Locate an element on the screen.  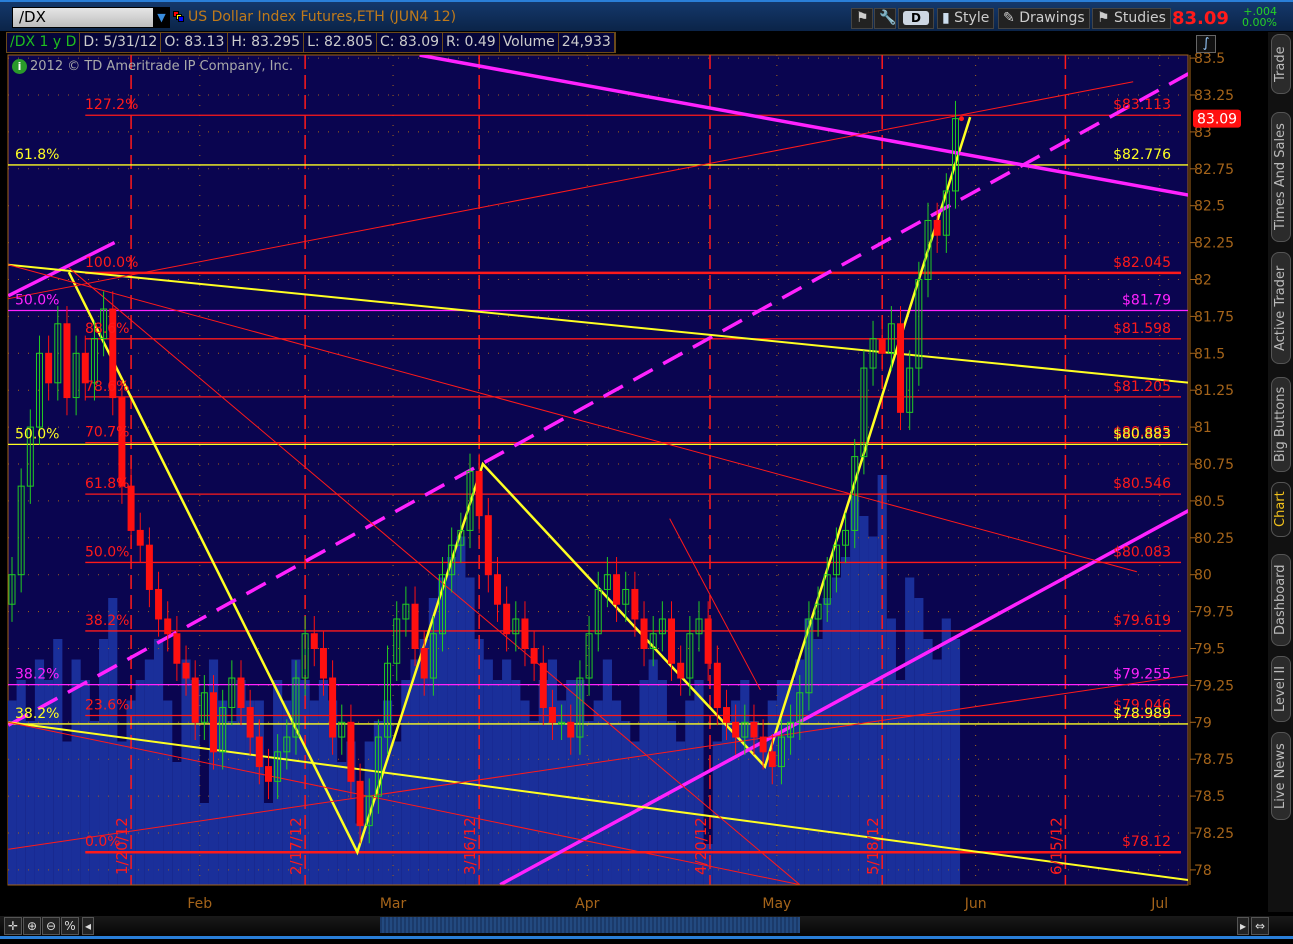
price-tick-label: 79.75 is located at coordinates (1214, 613).